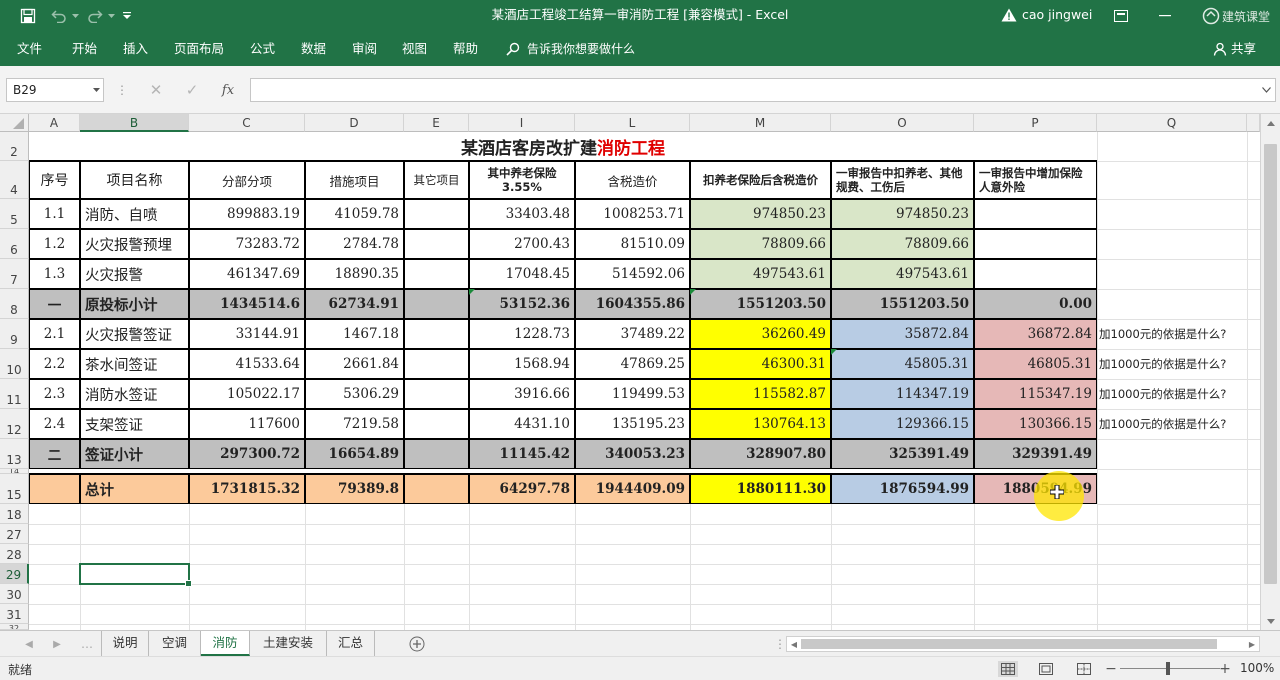 This screenshot has height=680, width=1280. Describe the element at coordinates (247, 364) in the screenshot. I see `cell-subitem: 41533.64` at that location.